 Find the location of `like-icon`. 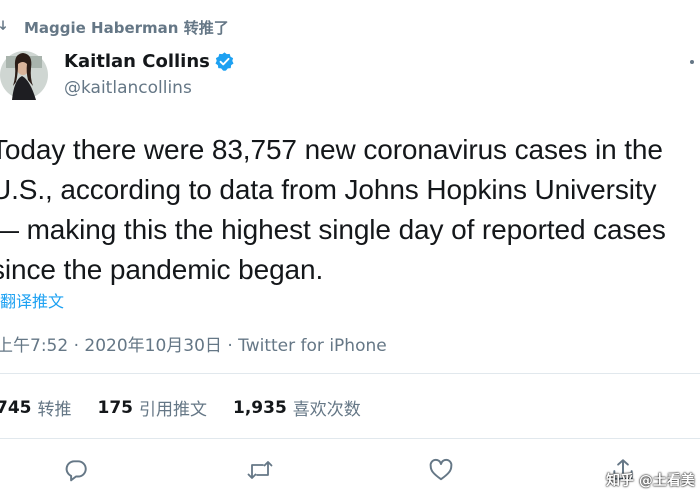

like-icon is located at coordinates (441, 469).